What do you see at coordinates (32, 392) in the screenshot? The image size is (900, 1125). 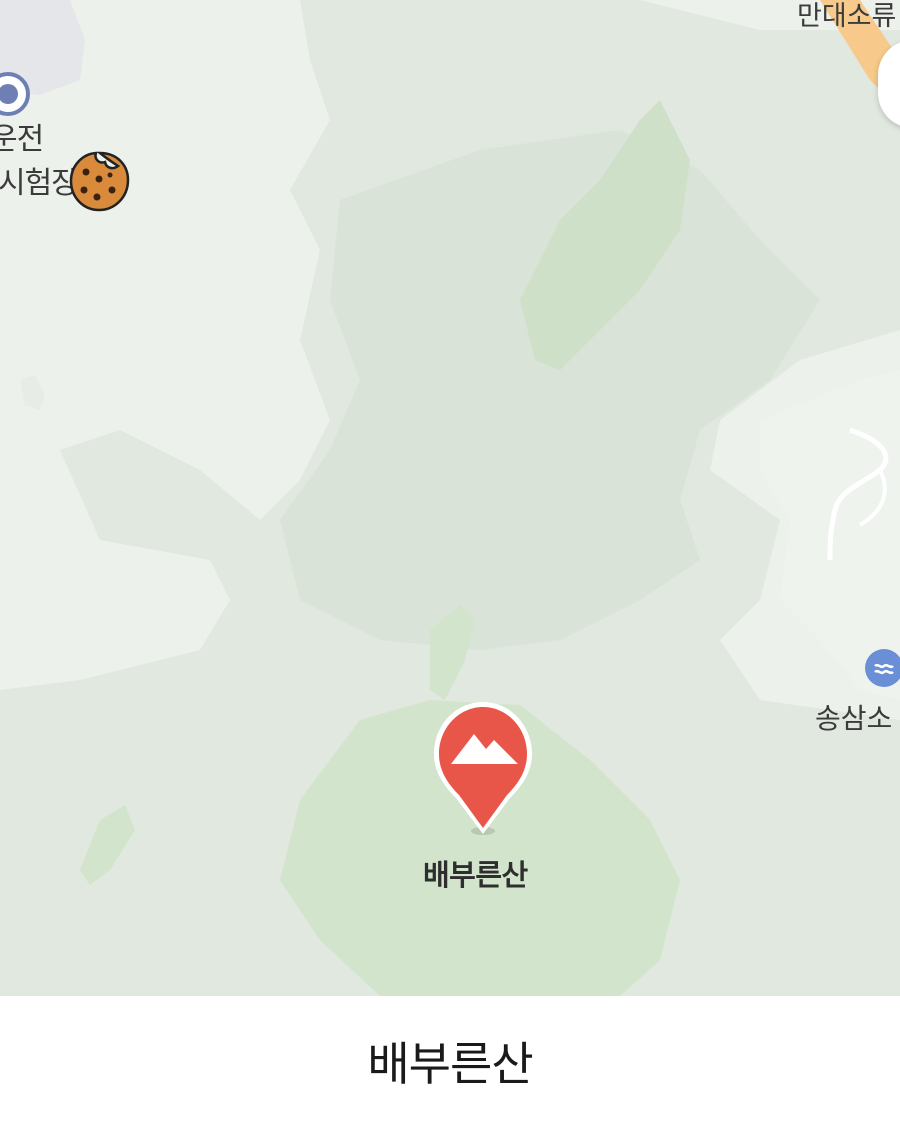 I see `clearing-left` at bounding box center [32, 392].